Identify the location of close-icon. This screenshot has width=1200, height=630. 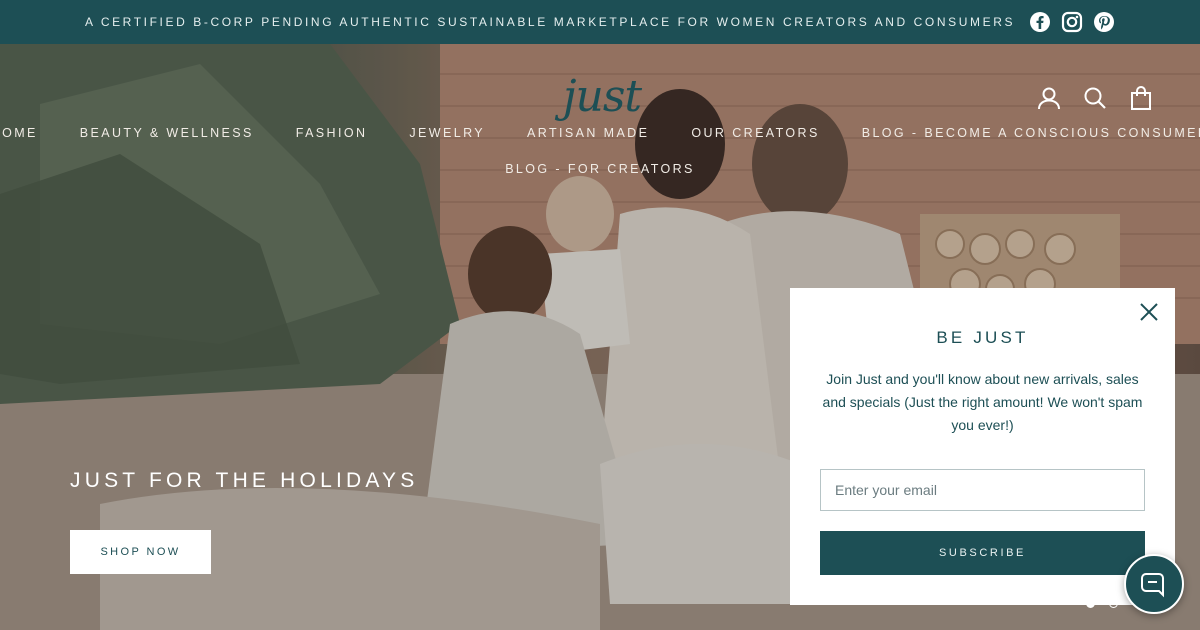
(1149, 312).